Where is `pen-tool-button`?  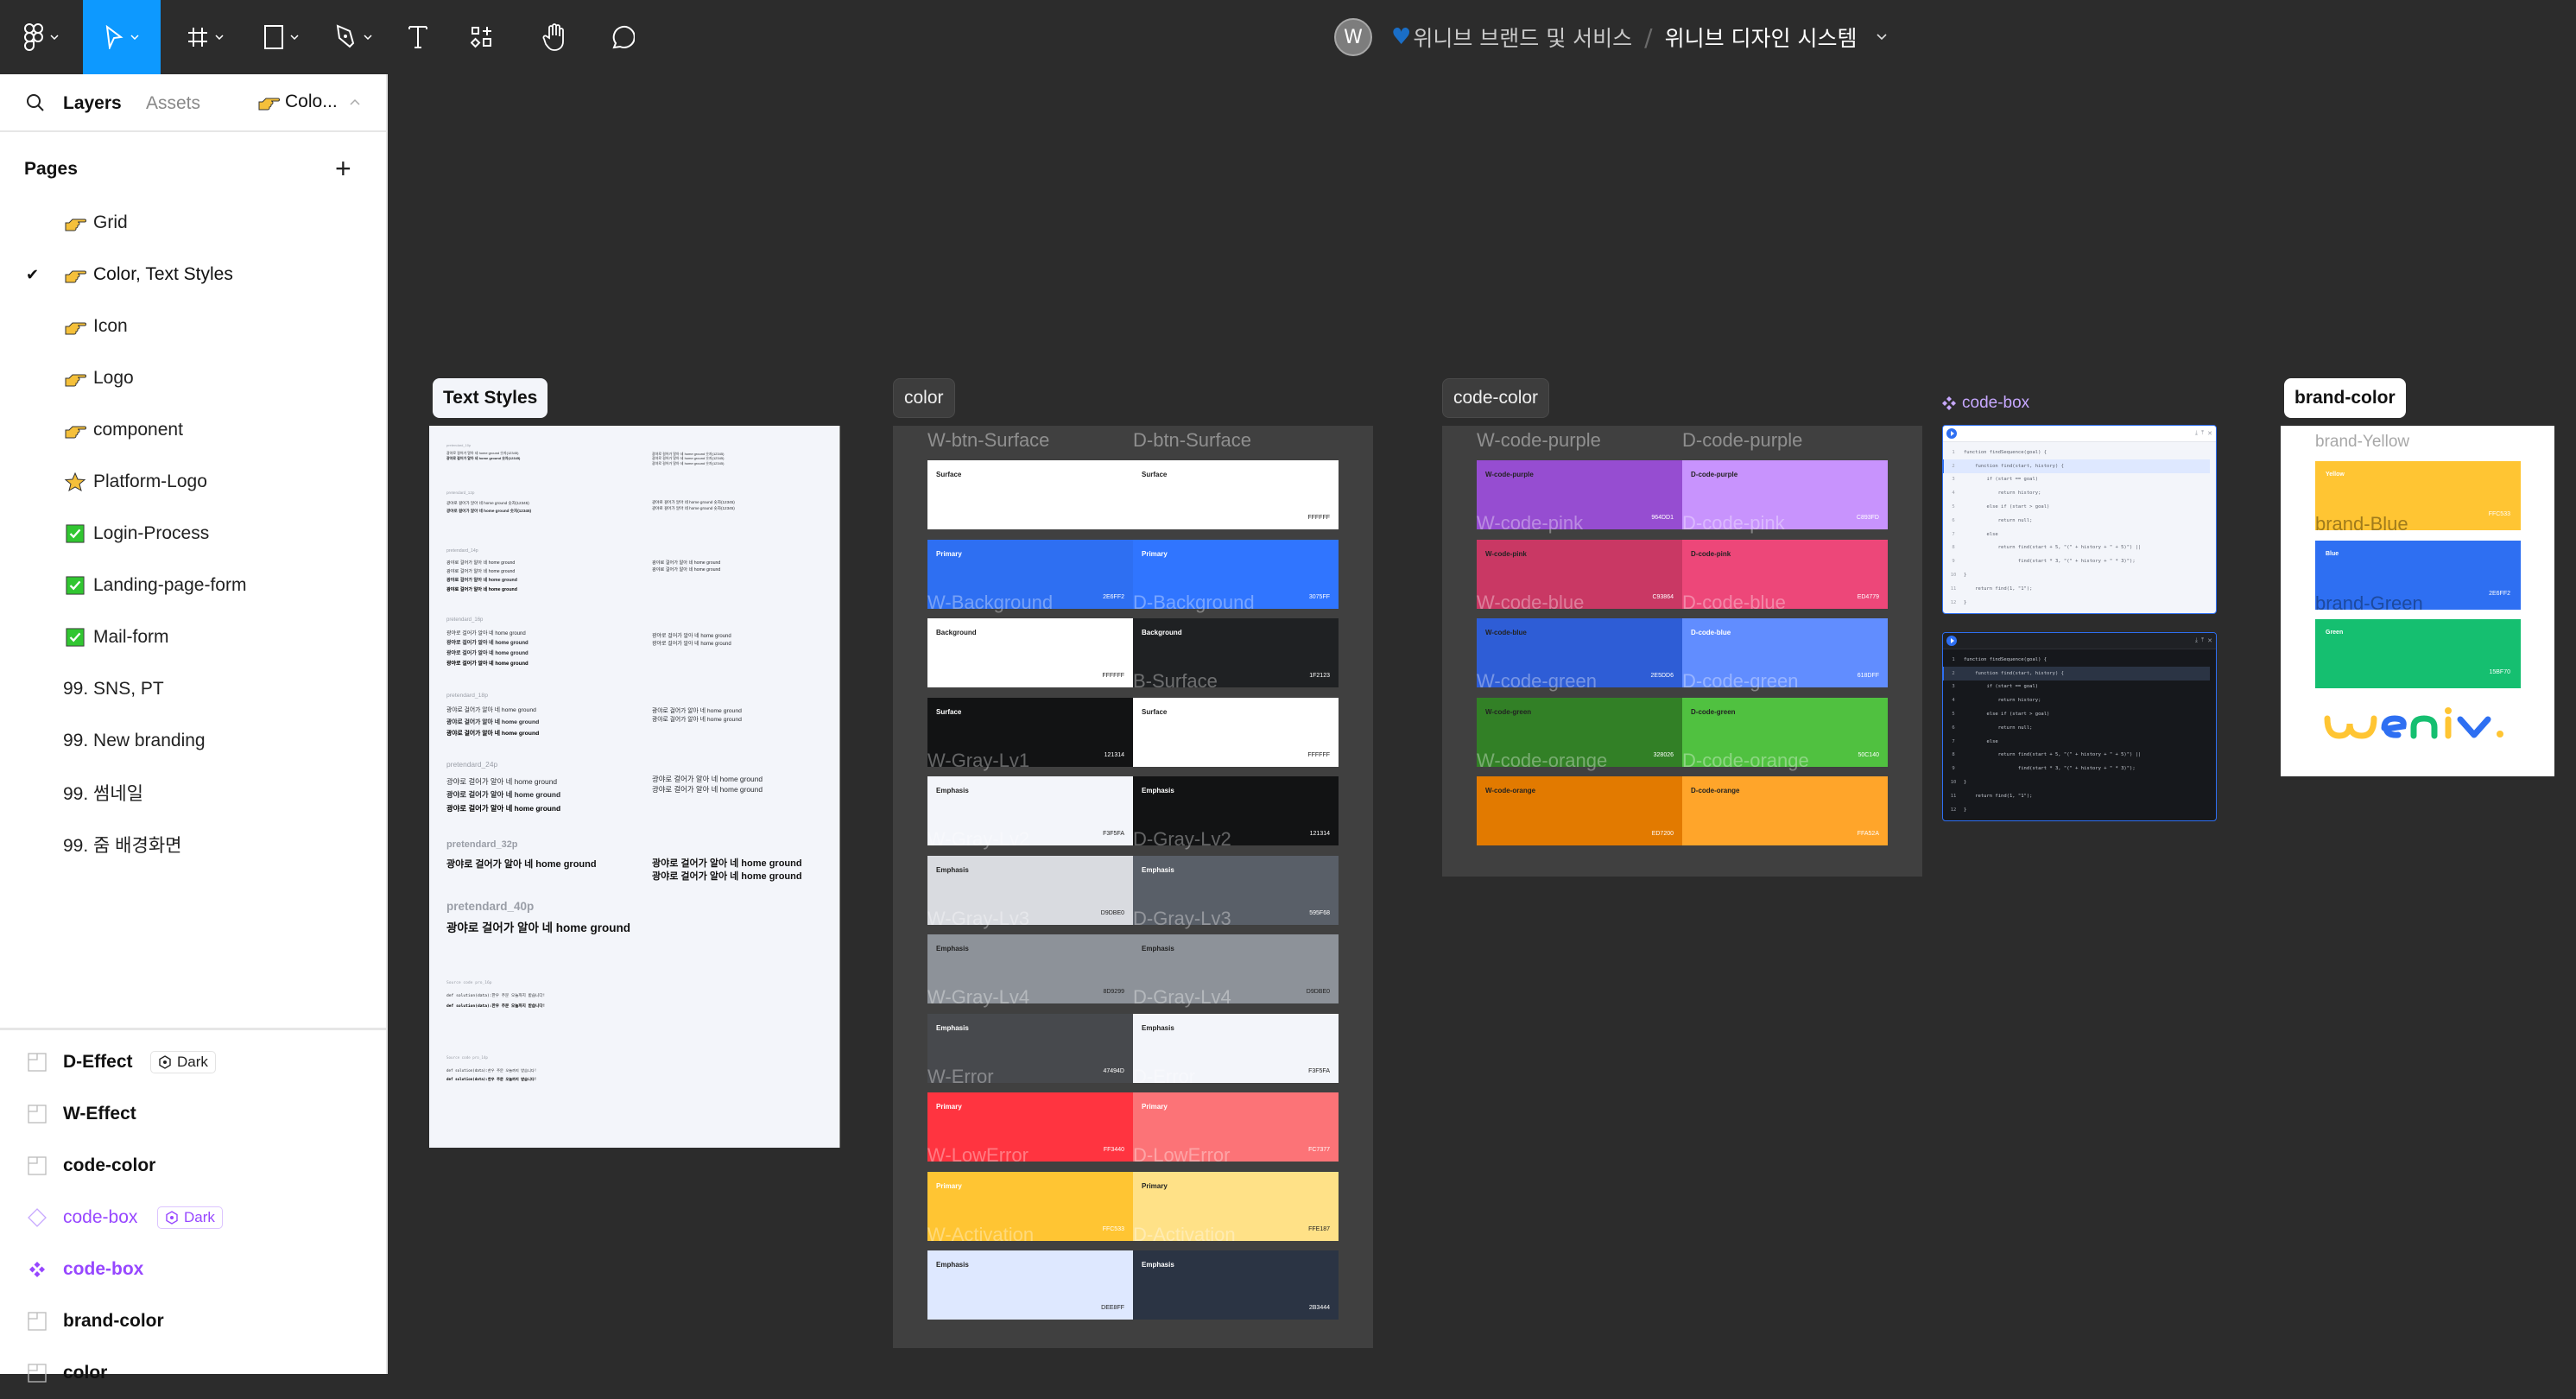 pen-tool-button is located at coordinates (354, 37).